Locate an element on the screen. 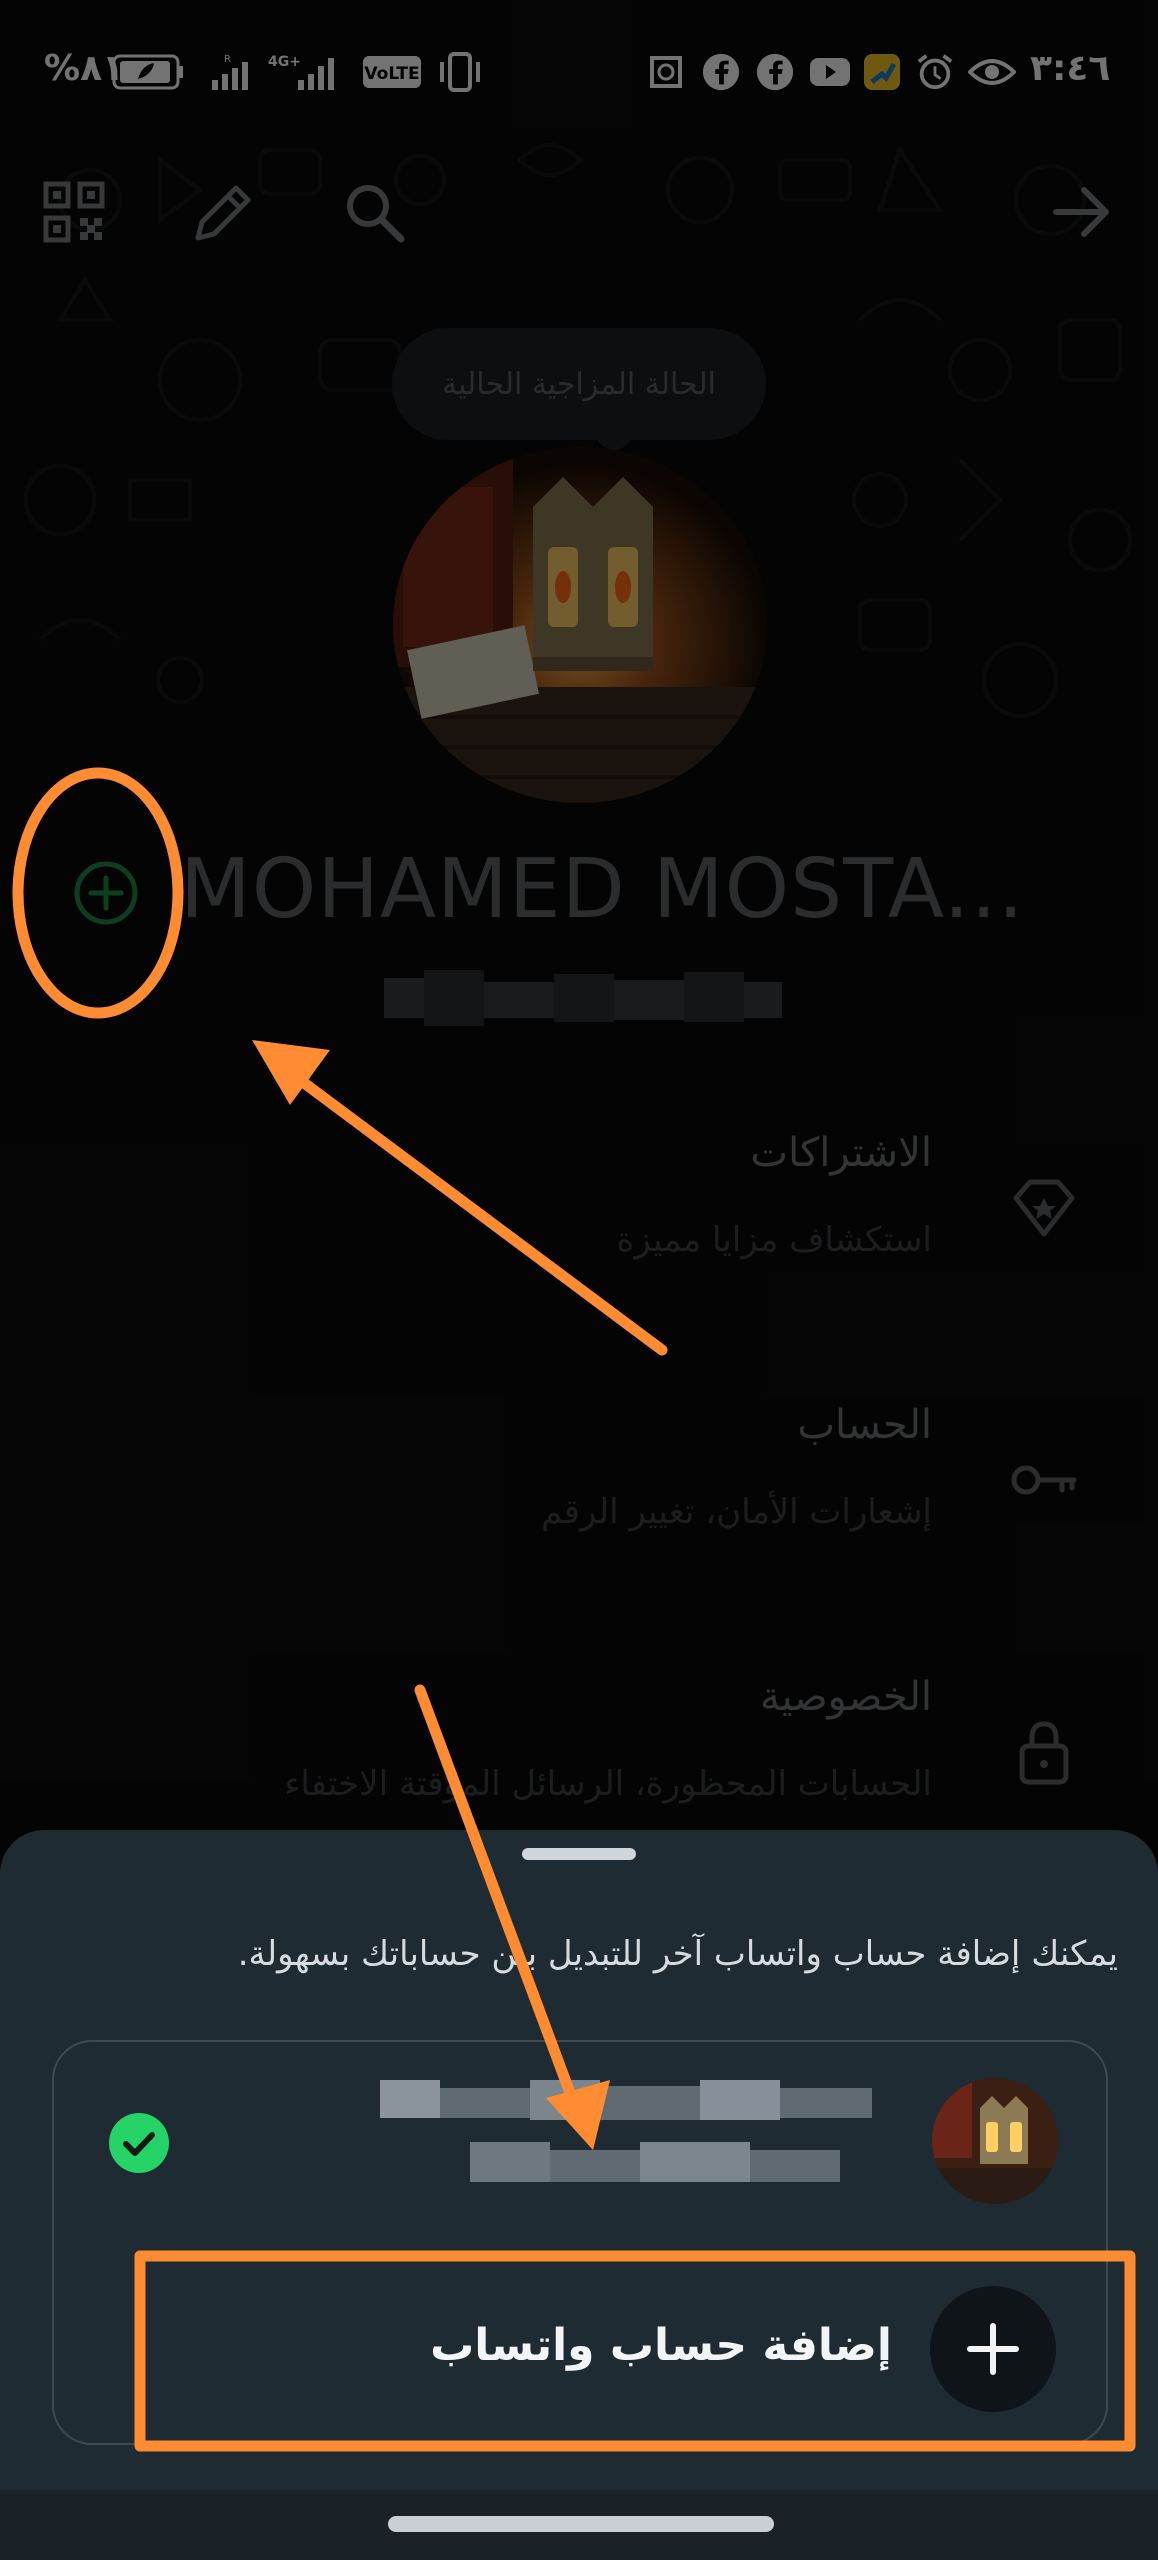 The width and height of the screenshot is (1158, 2560). settings-row-subscriptions: الاشتراكات استكشاف مزايا مميزة is located at coordinates (579, 1190).